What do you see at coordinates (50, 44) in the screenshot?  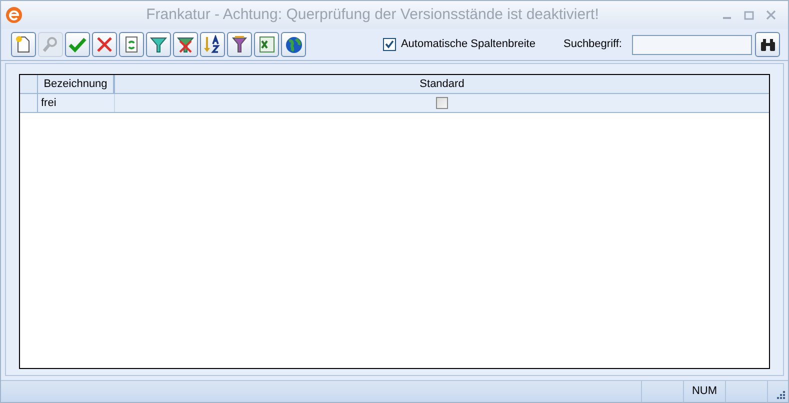 I see `magnifier-icon` at bounding box center [50, 44].